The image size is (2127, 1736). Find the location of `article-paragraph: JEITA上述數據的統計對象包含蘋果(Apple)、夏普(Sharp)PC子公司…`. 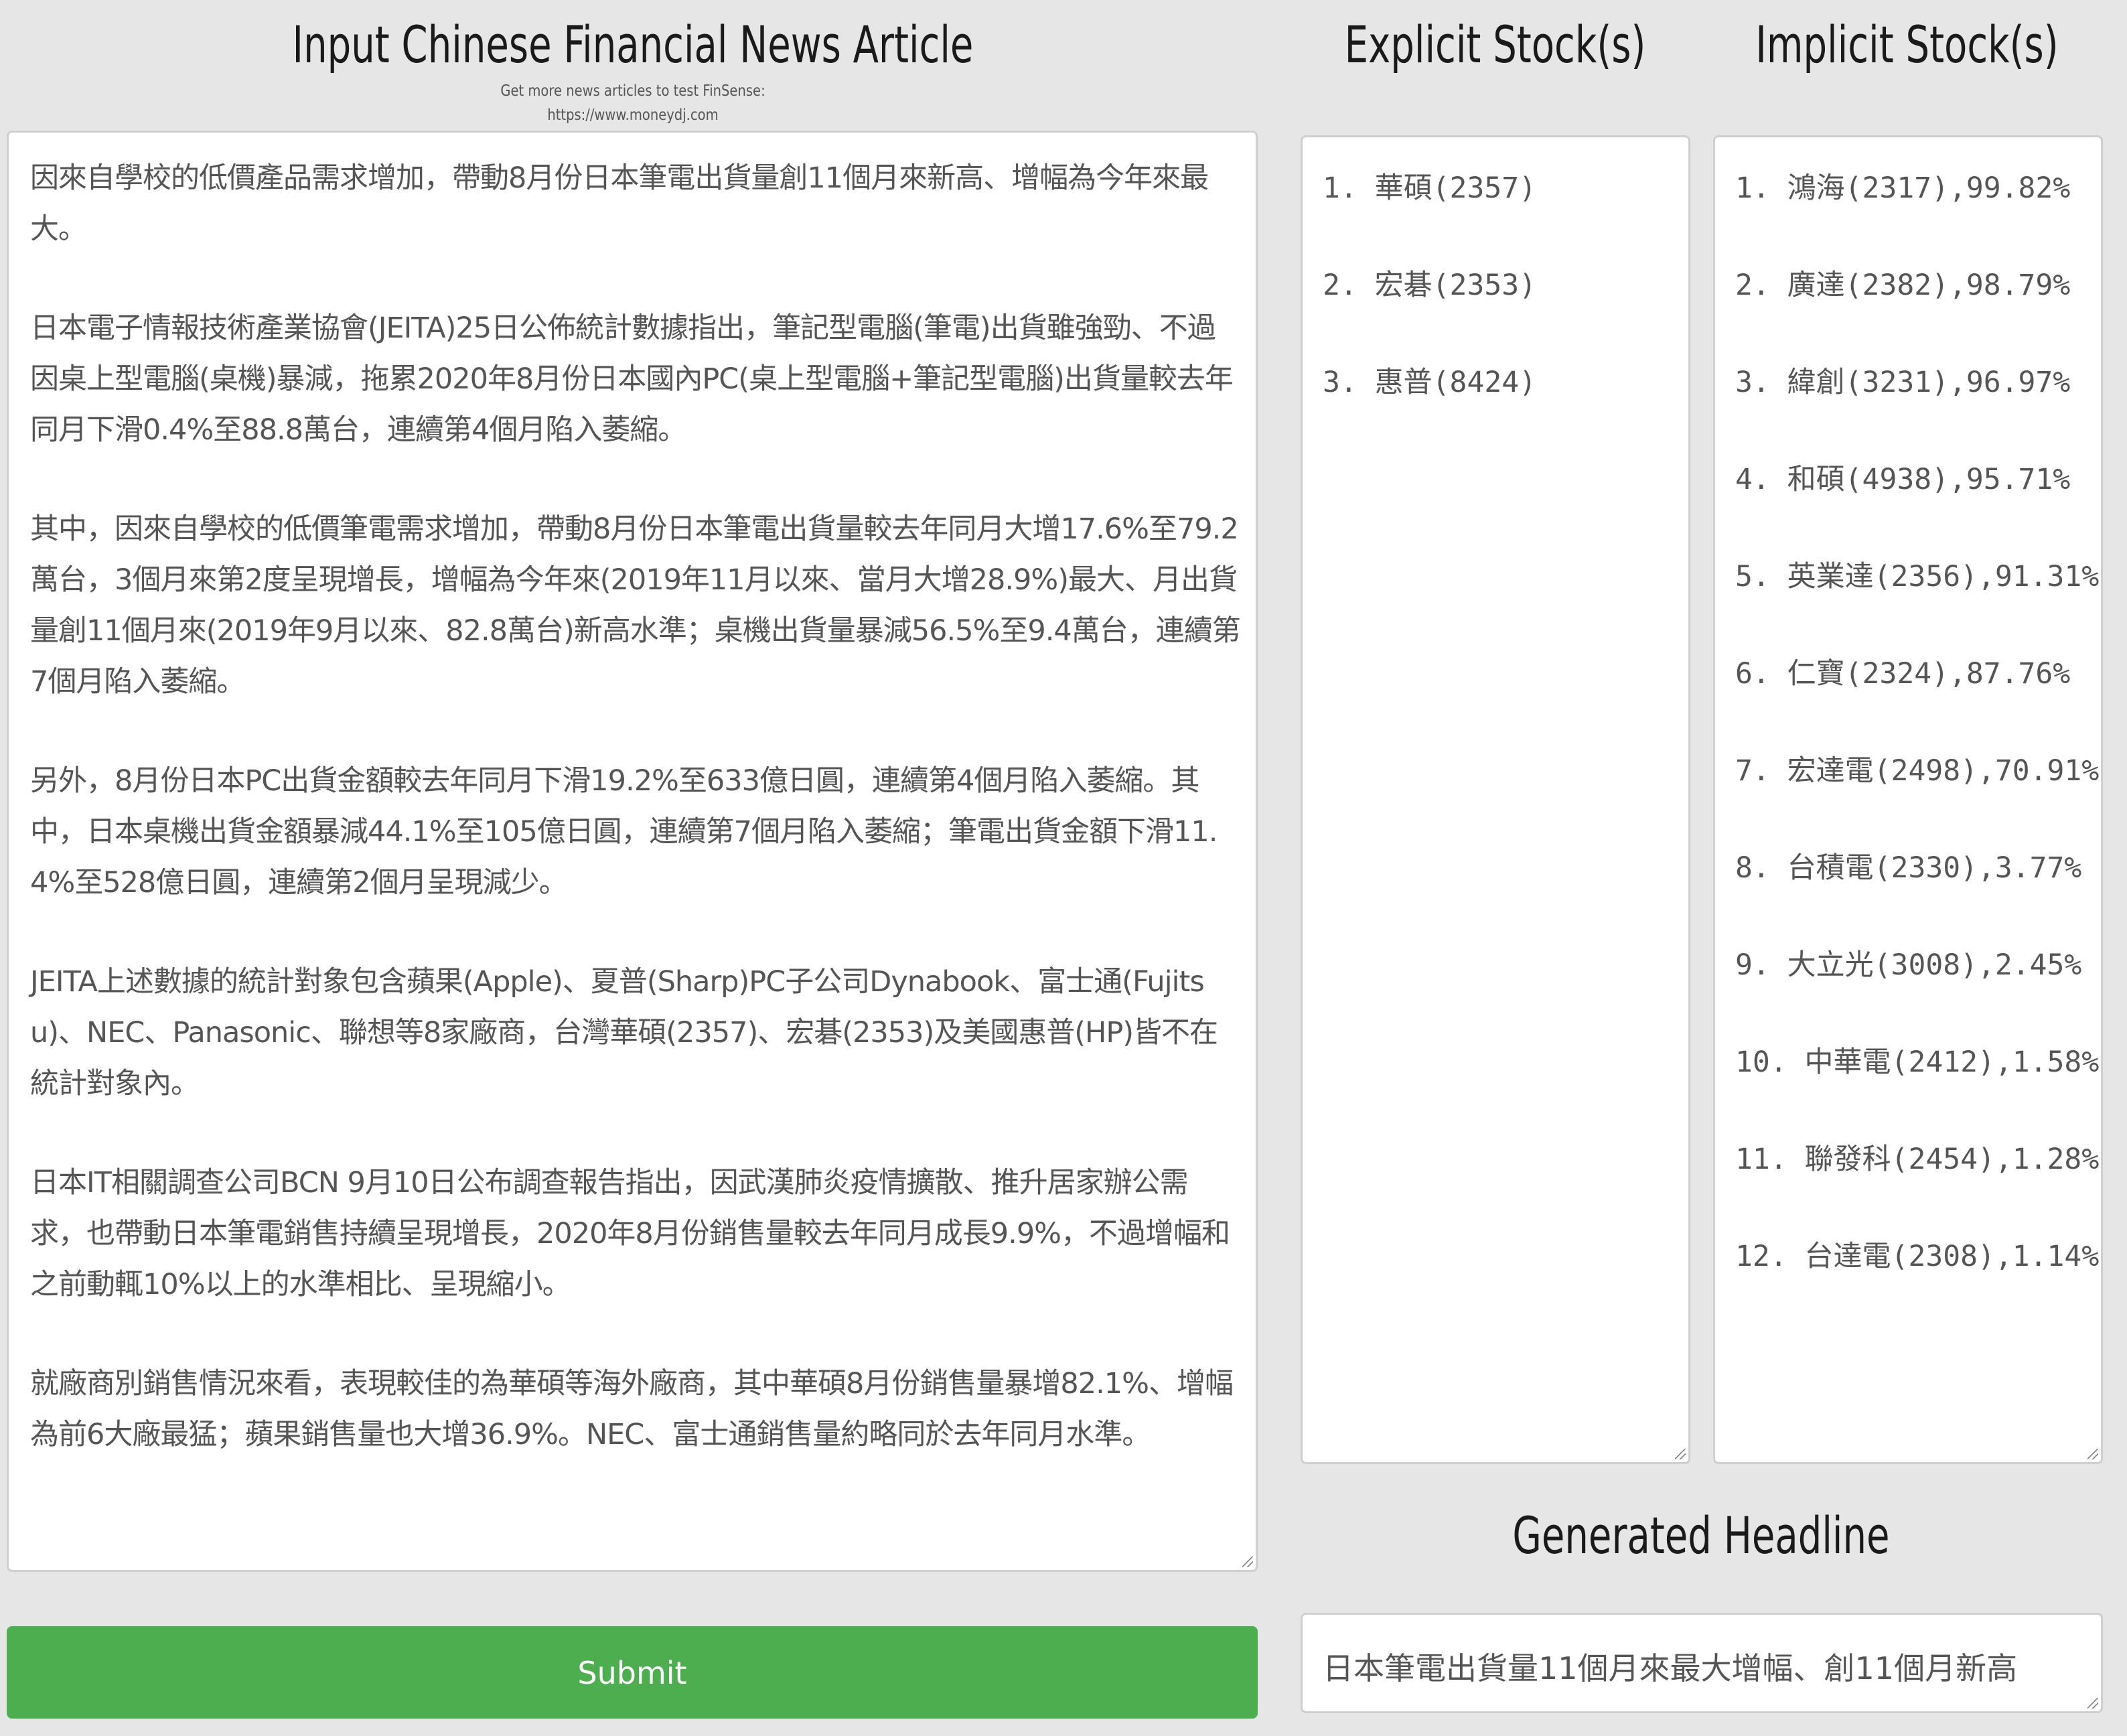

article-paragraph: JEITA上述數據的統計對象包含蘋果(Apple)、夏普(Sharp)PC子公司… is located at coordinates (624, 1032).